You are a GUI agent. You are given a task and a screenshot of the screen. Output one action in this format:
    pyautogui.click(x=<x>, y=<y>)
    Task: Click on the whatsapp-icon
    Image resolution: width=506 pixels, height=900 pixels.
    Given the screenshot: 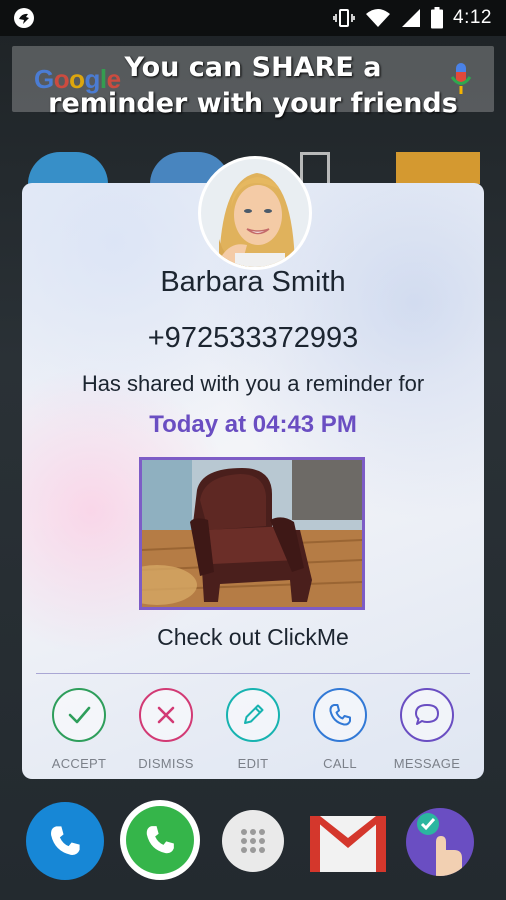 What is the action you would take?
    pyautogui.click(x=160, y=840)
    